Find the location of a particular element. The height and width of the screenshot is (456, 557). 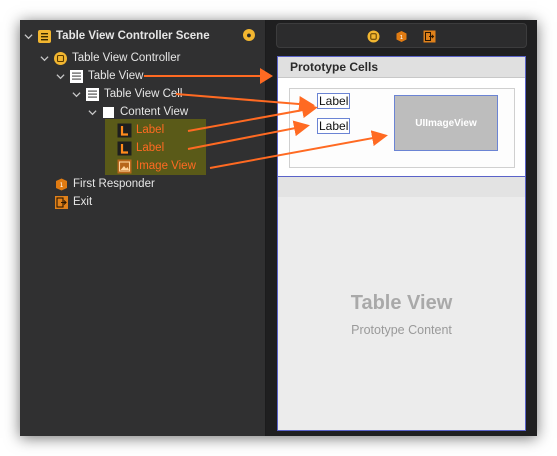

outline-label: Table View is located at coordinates (116, 76).